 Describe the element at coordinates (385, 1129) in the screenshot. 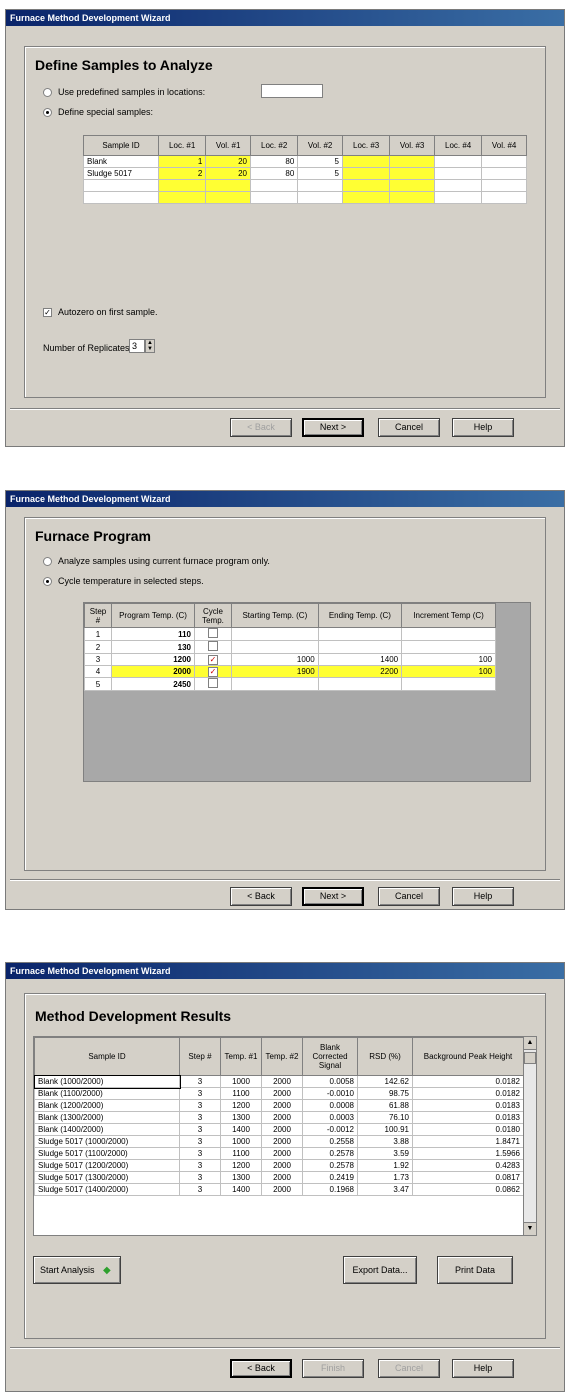

I see `cell: 100.91` at that location.